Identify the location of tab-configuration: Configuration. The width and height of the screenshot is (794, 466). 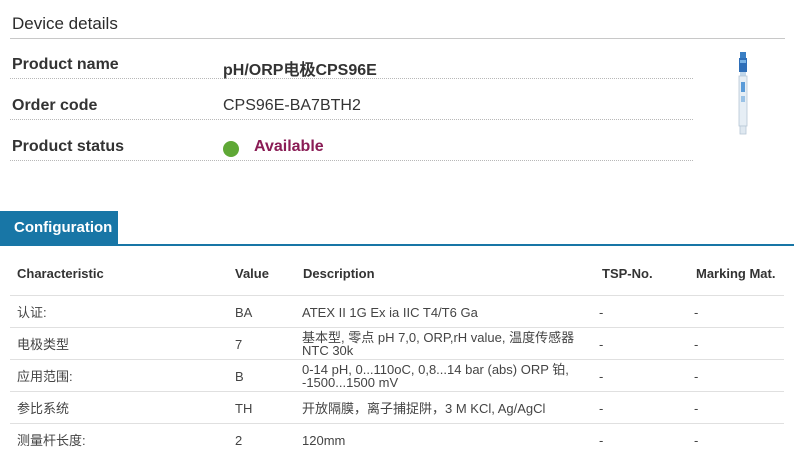
(59, 228).